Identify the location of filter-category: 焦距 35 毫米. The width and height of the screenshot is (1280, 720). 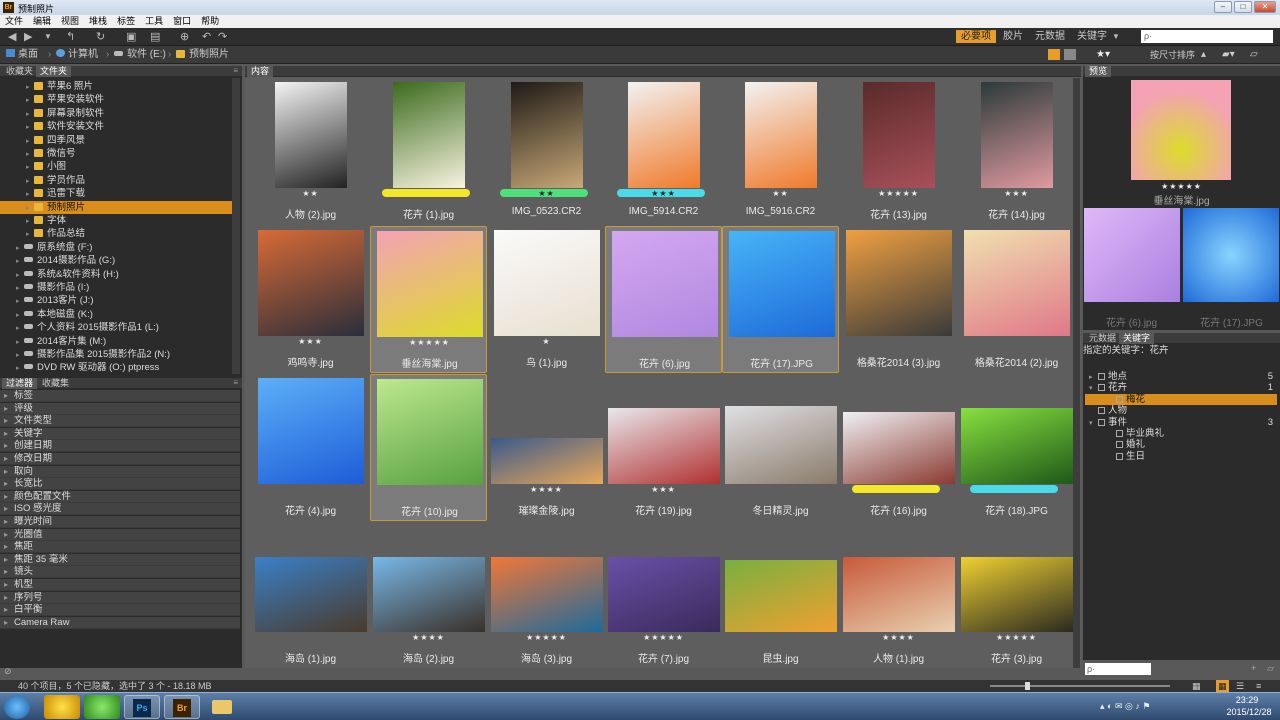
(120, 559).